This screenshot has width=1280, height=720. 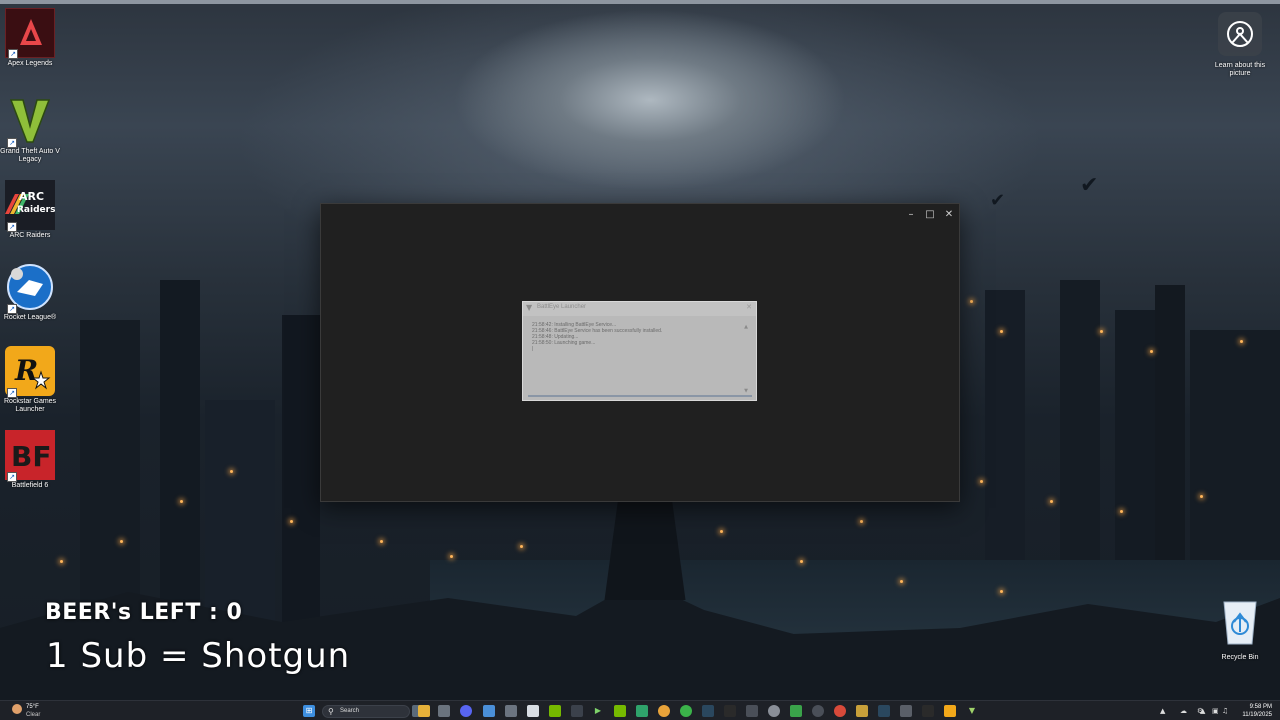 I want to click on nvidia-app-icon, so click(x=620, y=711).